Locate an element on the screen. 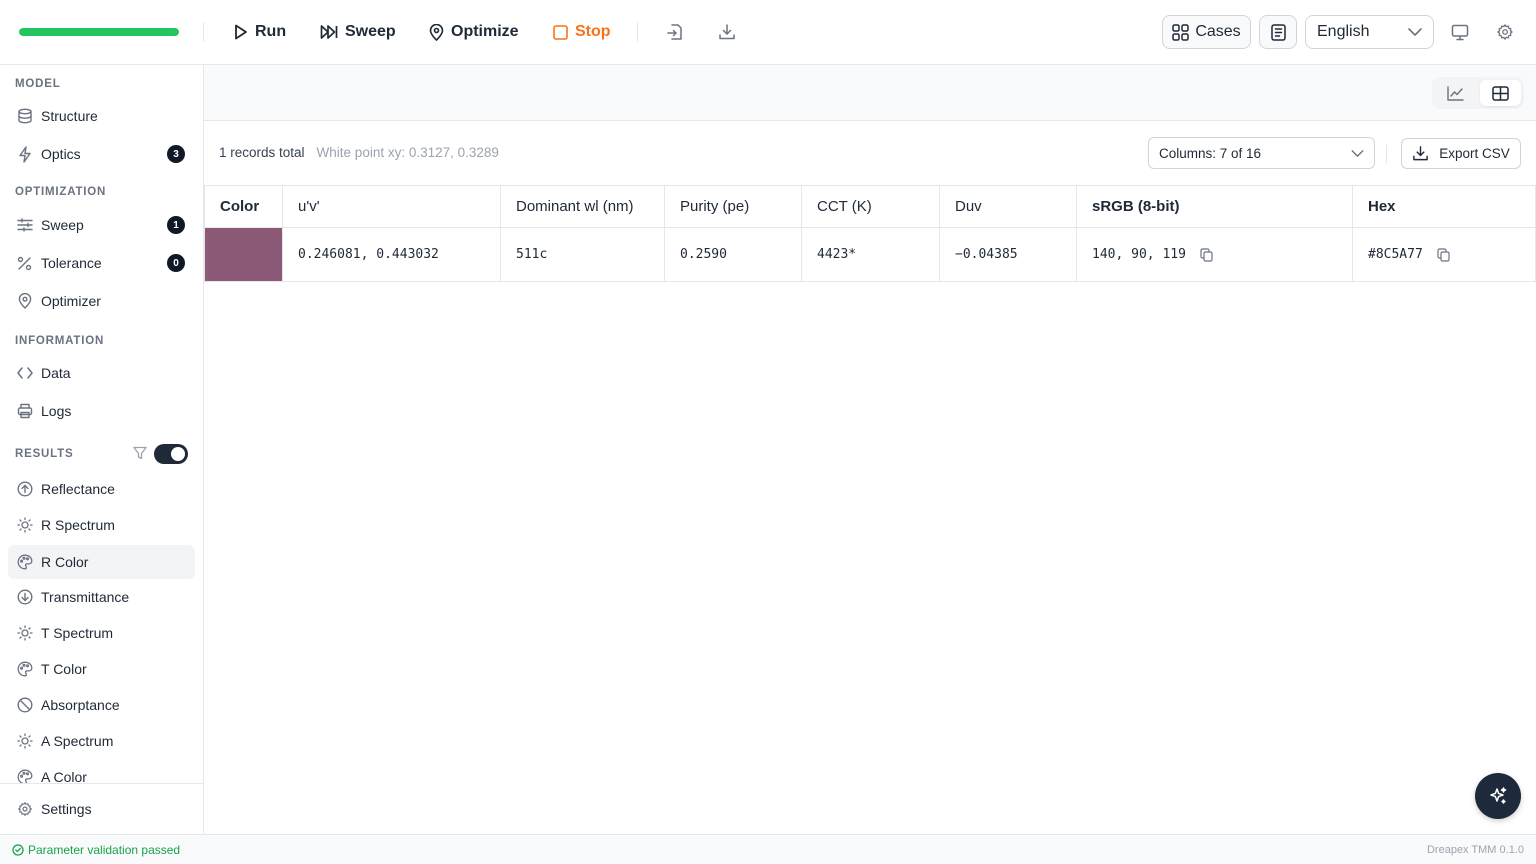 The width and height of the screenshot is (1536, 864). sidebar-item-sweep: Sweep 1 is located at coordinates (101, 225).